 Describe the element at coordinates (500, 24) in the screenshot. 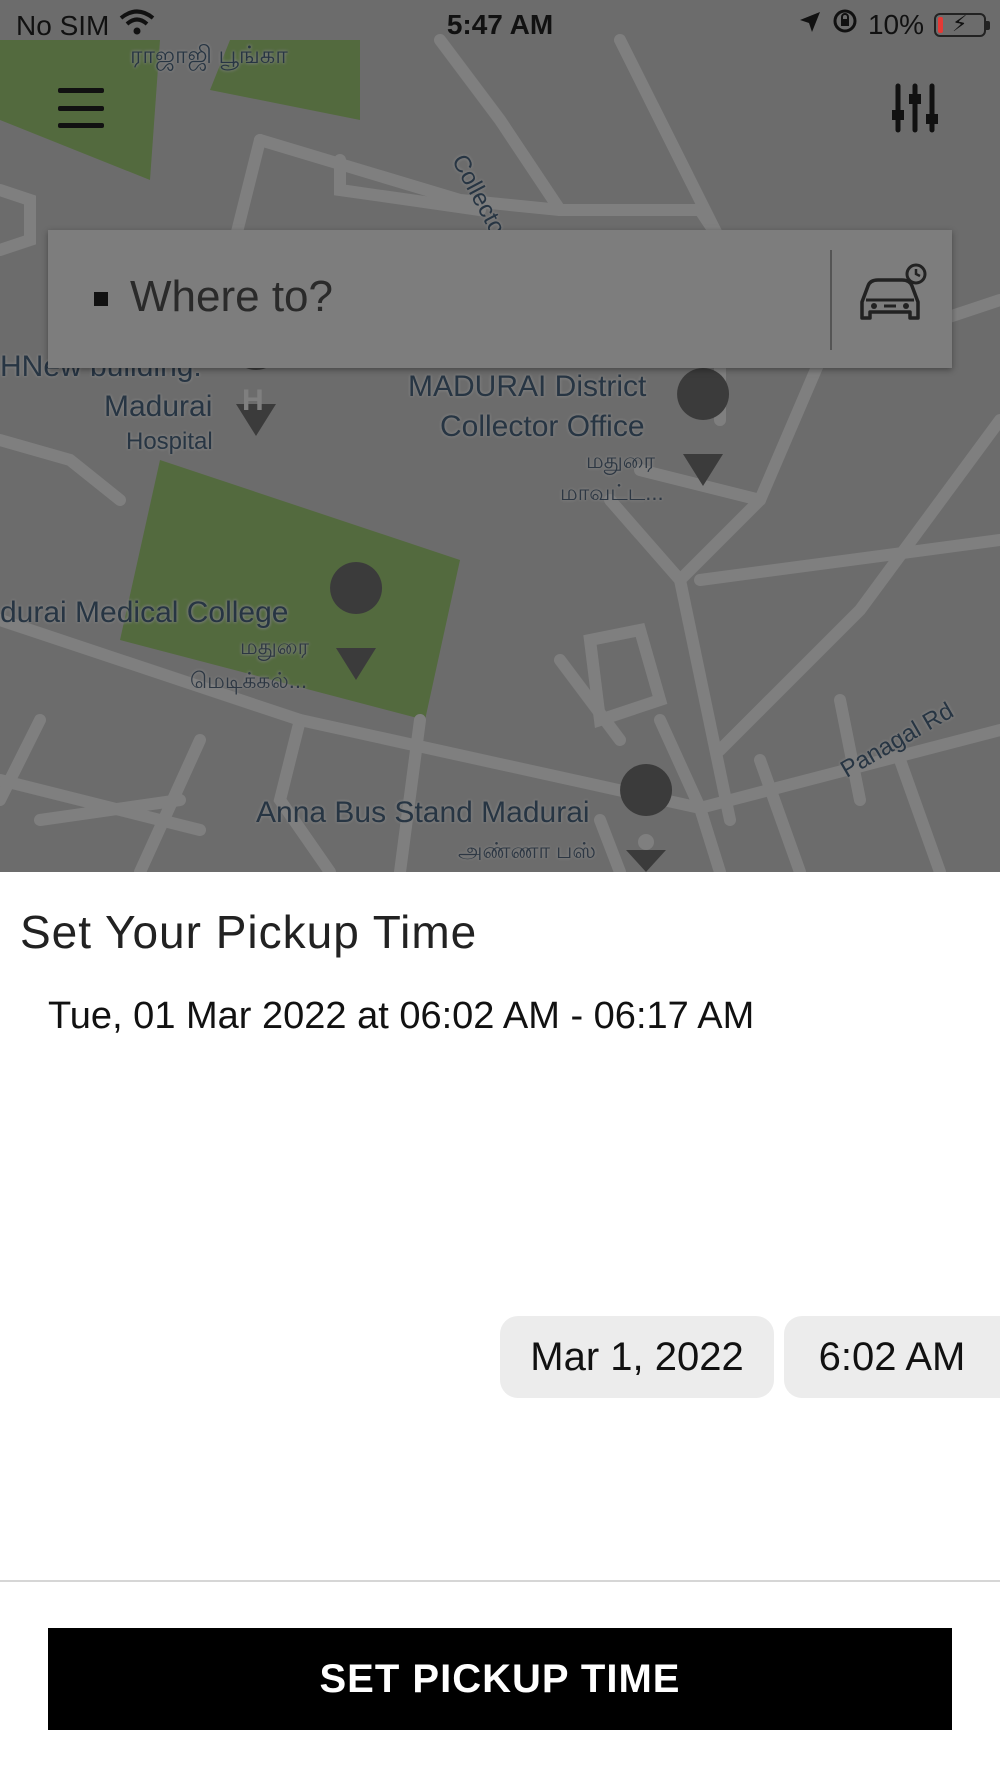

I see `status-bar: No SIM 5:47 AM 10% ⚡` at that location.